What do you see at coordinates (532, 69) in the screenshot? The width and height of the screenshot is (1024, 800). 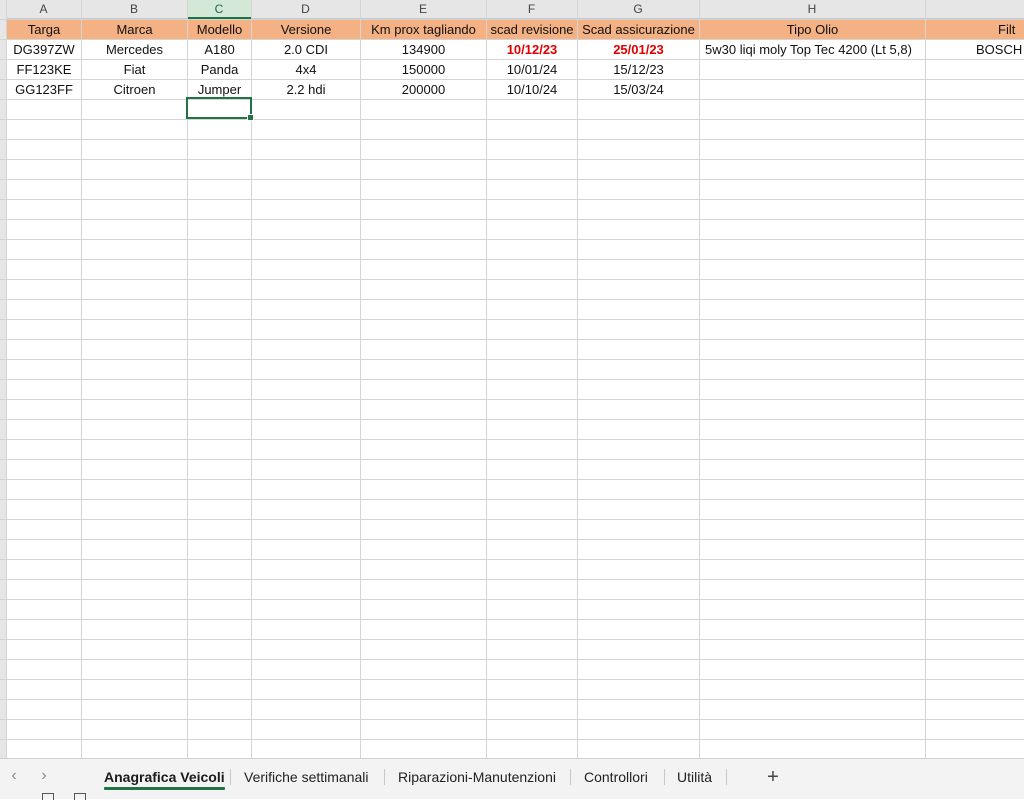 I see `table-cell: 10/01/24` at bounding box center [532, 69].